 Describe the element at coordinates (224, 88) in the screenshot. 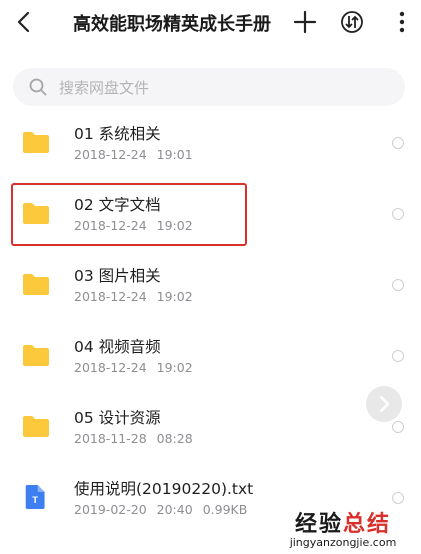

I see `search-input` at that location.